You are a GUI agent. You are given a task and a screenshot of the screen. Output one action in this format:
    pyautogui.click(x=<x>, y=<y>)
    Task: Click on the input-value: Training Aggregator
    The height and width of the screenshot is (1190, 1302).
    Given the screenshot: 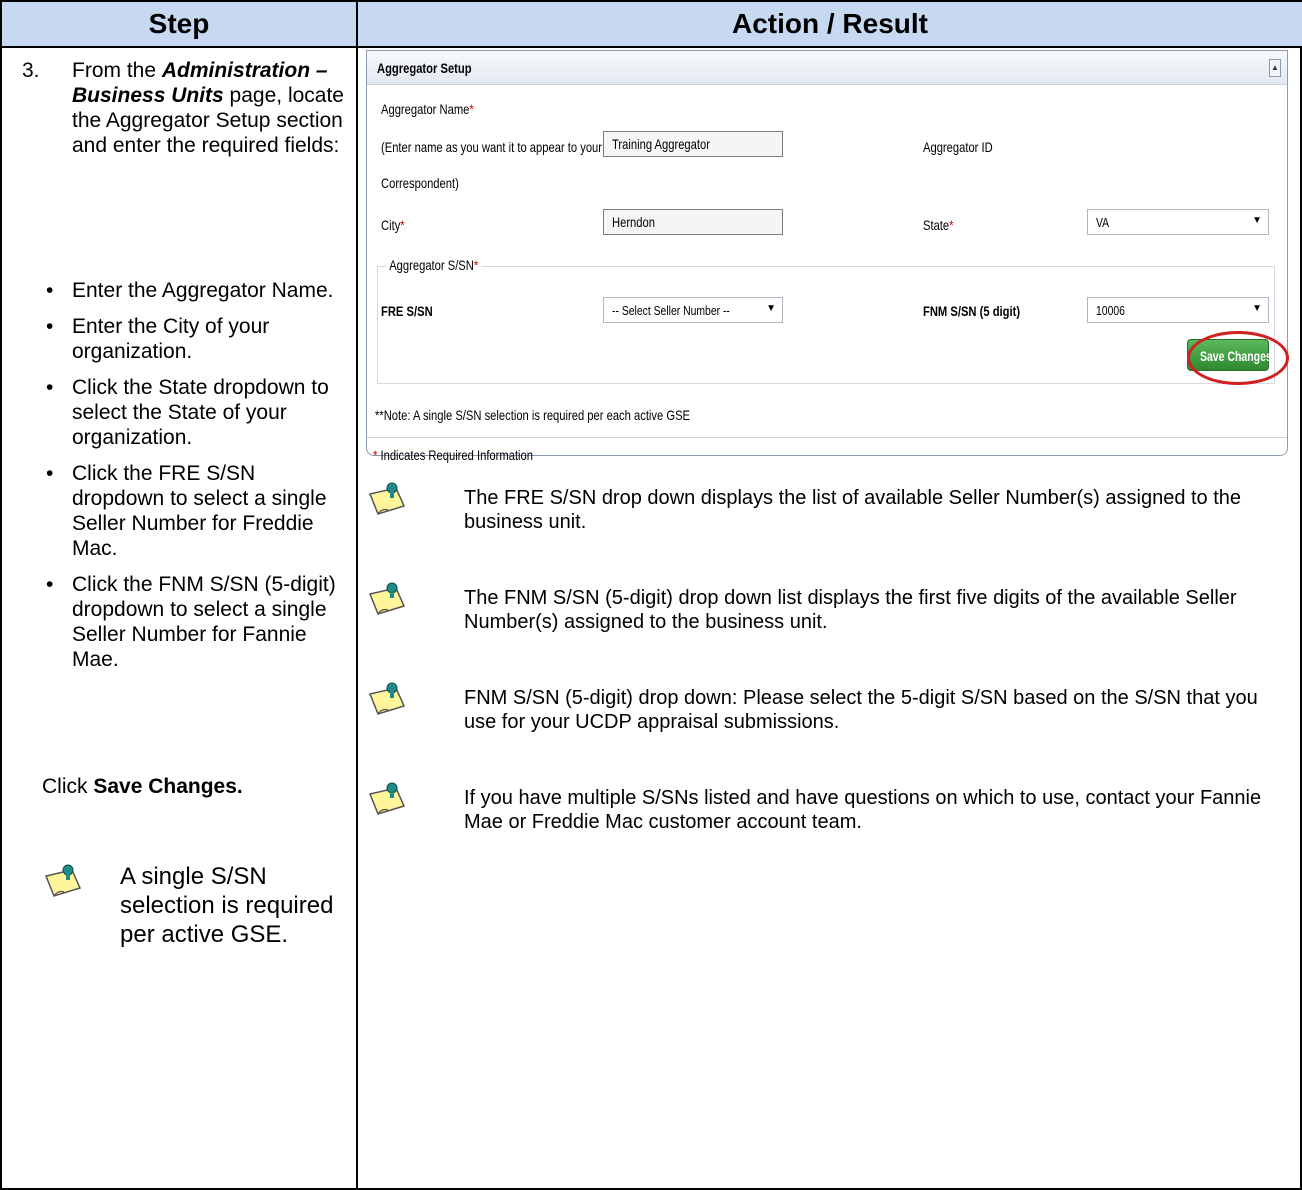 What is the action you would take?
    pyautogui.click(x=661, y=144)
    